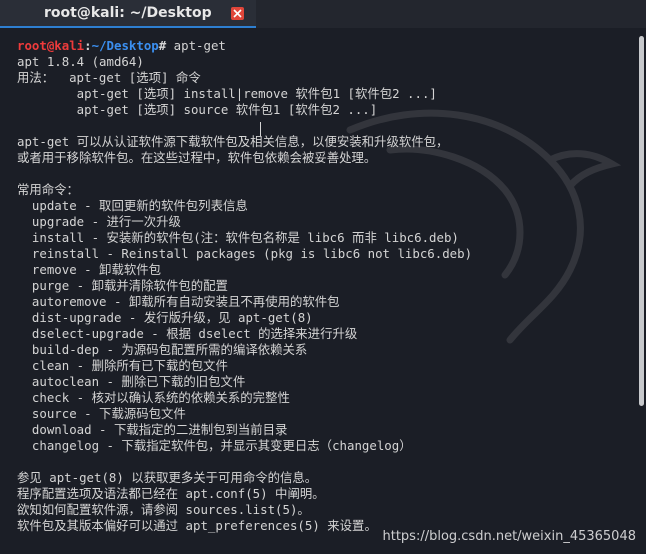  What do you see at coordinates (89, 269) in the screenshot?
I see `output-line: remove - 卸载软件包` at bounding box center [89, 269].